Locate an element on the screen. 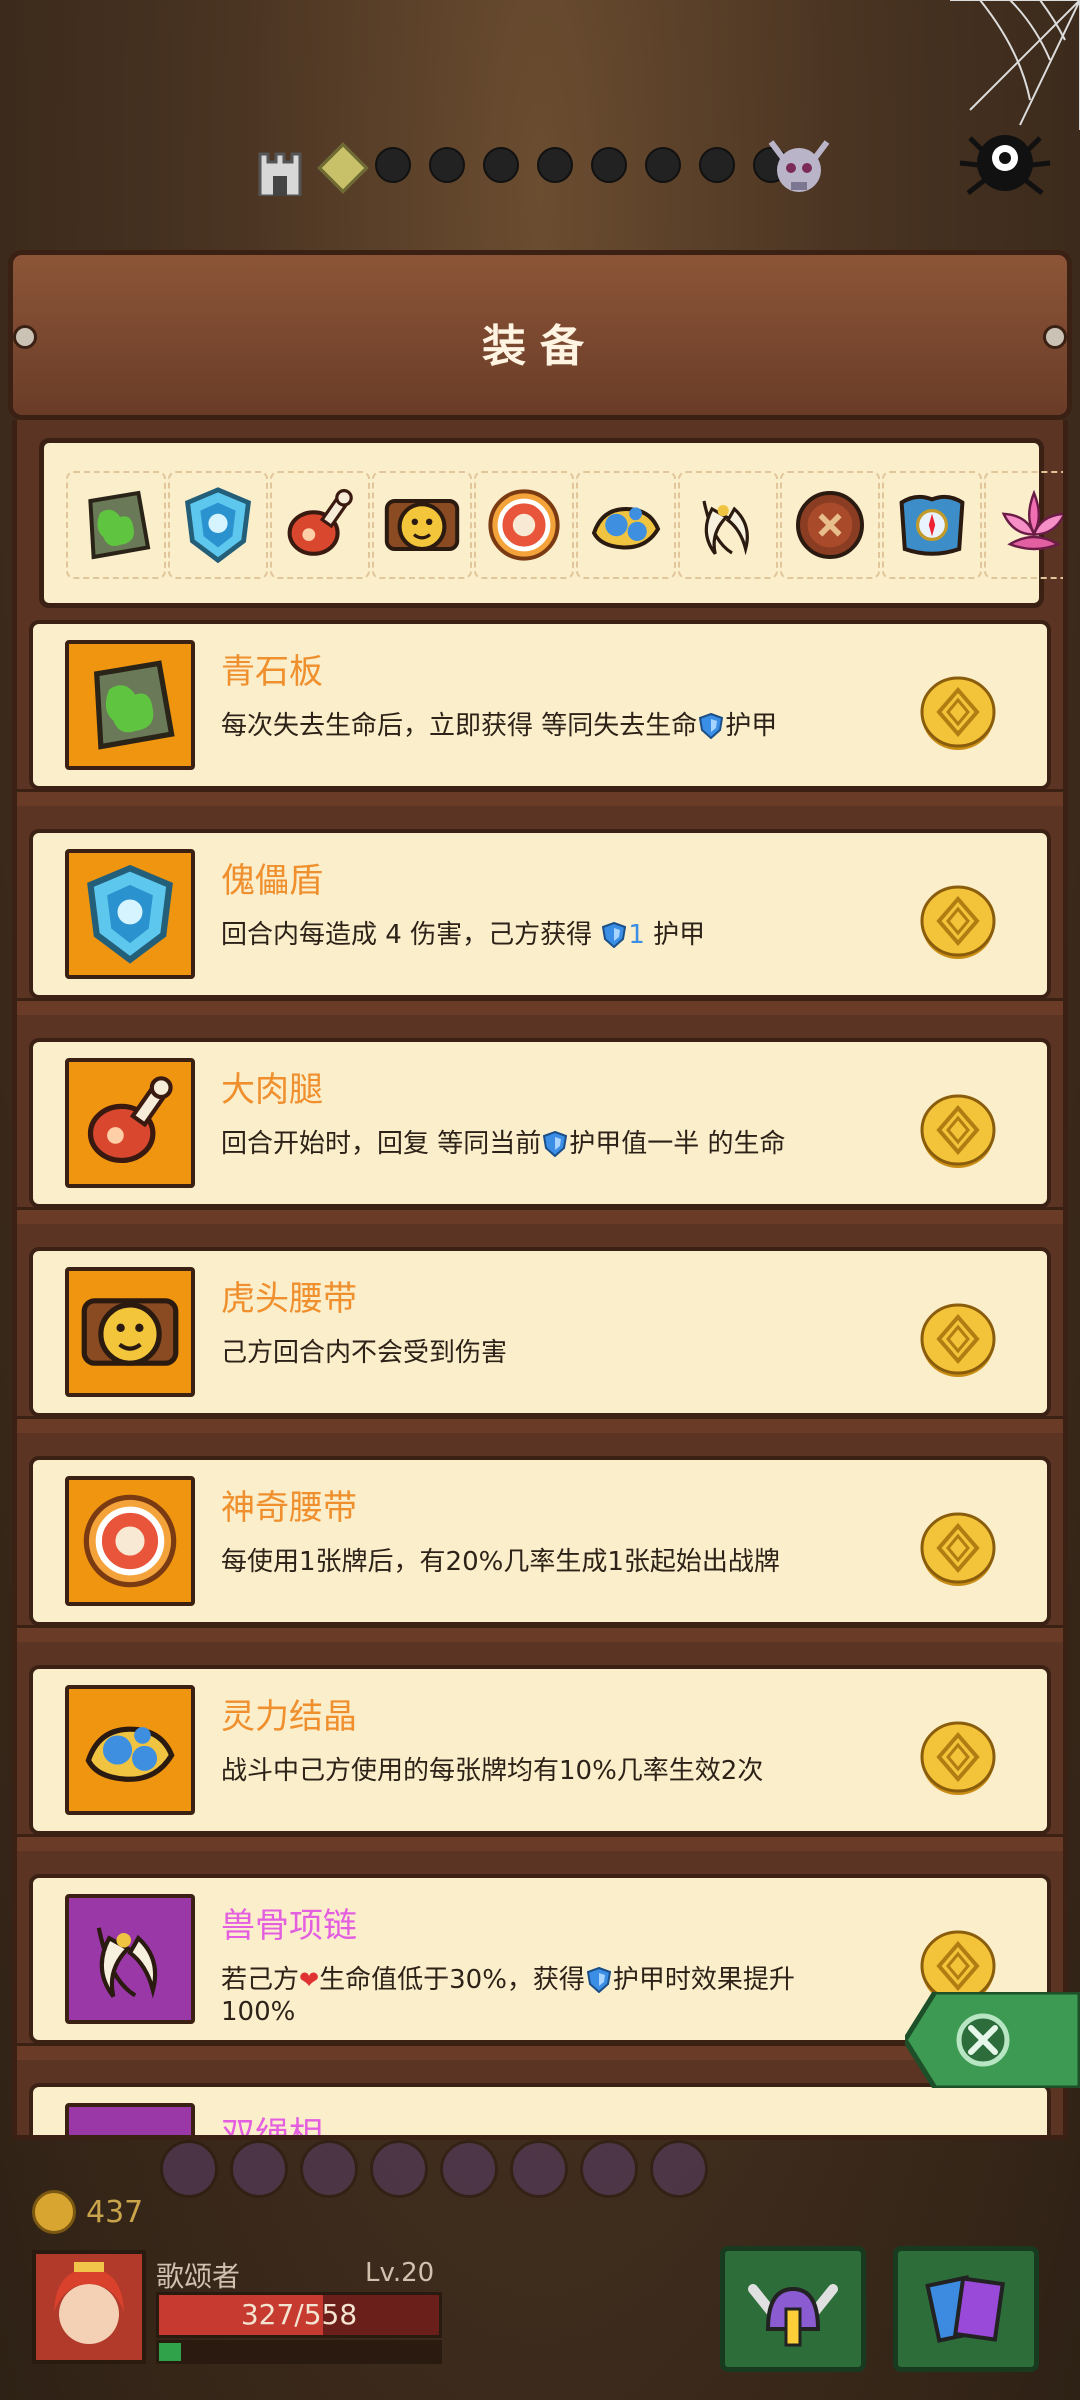  equipment-card: 灵力结晶战斗中己方使用的每张牌均有10%几率生效2次 is located at coordinates (540, 1758).